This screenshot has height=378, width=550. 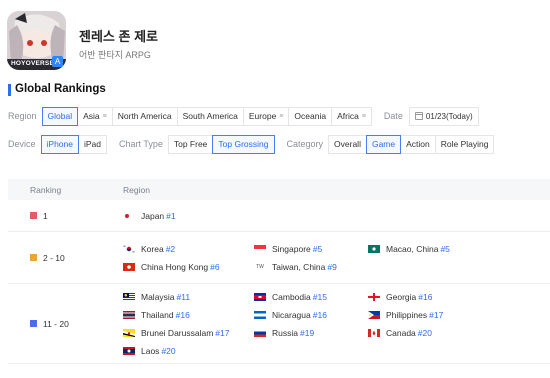 What do you see at coordinates (331, 267) in the screenshot?
I see `region-rank: #9` at bounding box center [331, 267].